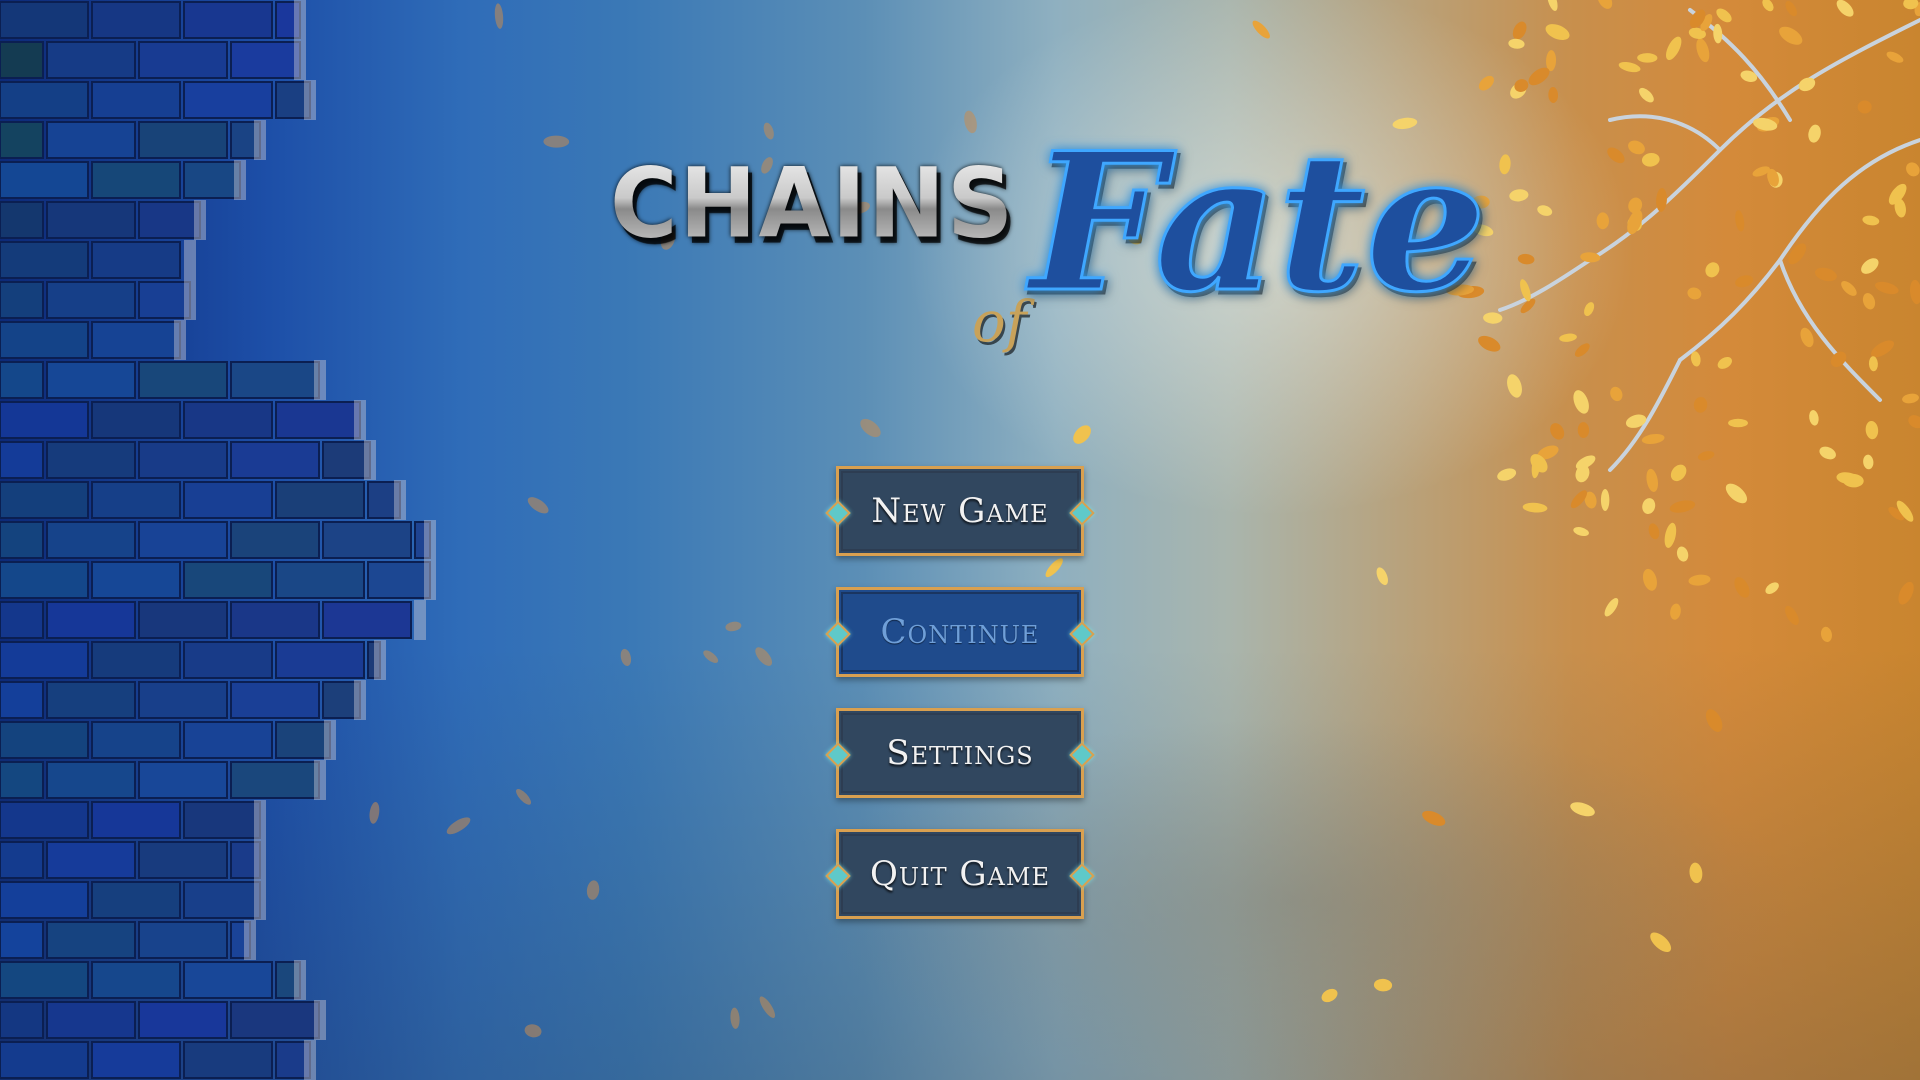 The image size is (1920, 1080). What do you see at coordinates (999, 322) in the screenshot?
I see `title-word-of: of` at bounding box center [999, 322].